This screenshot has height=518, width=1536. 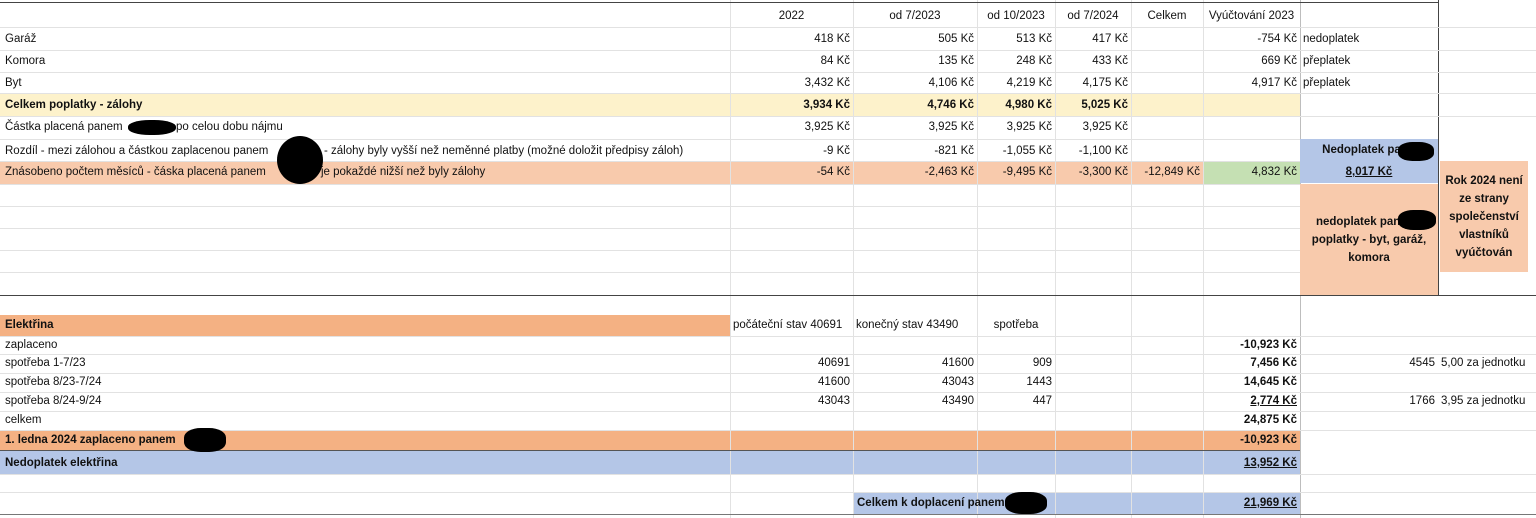 I want to click on row-castka-102023: 3,925 Kč, so click(x=1029, y=127).